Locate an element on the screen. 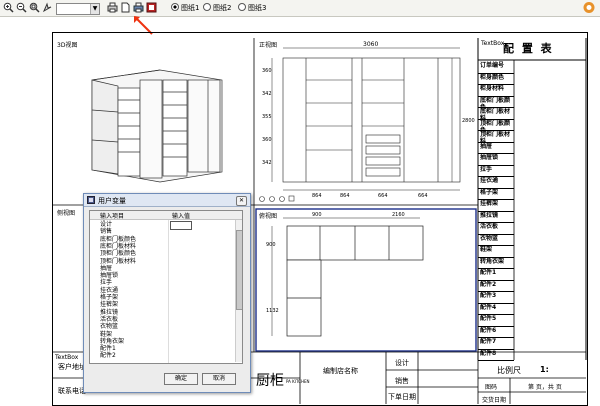 This screenshot has width=600, height=406. list-item: 顶柜门板颜色 is located at coordinates (118, 253).